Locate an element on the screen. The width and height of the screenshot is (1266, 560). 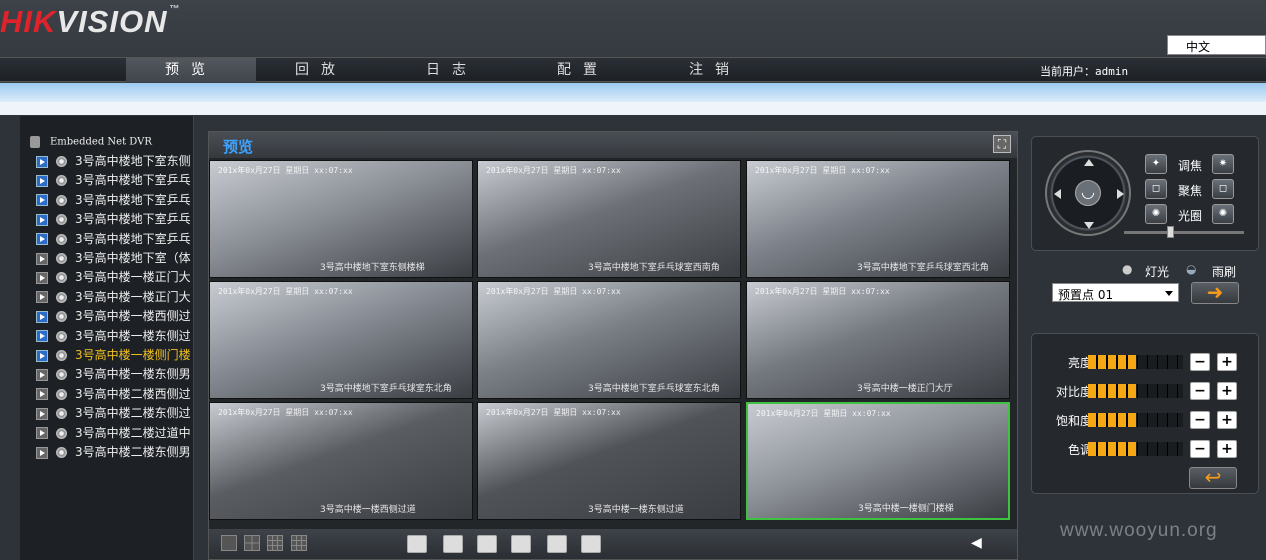
ptz-auto-icon: ◡ is located at coordinates (1088, 193).